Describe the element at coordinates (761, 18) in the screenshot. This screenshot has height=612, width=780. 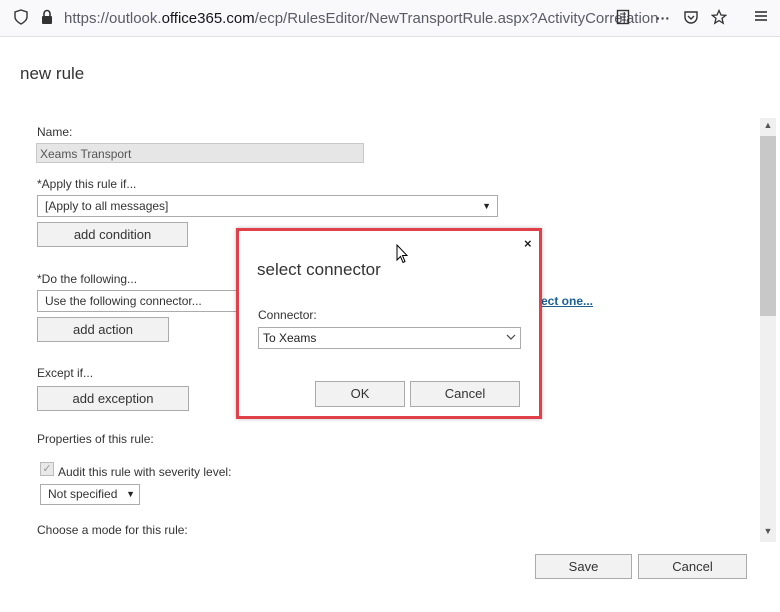
I see `menu-icon` at that location.